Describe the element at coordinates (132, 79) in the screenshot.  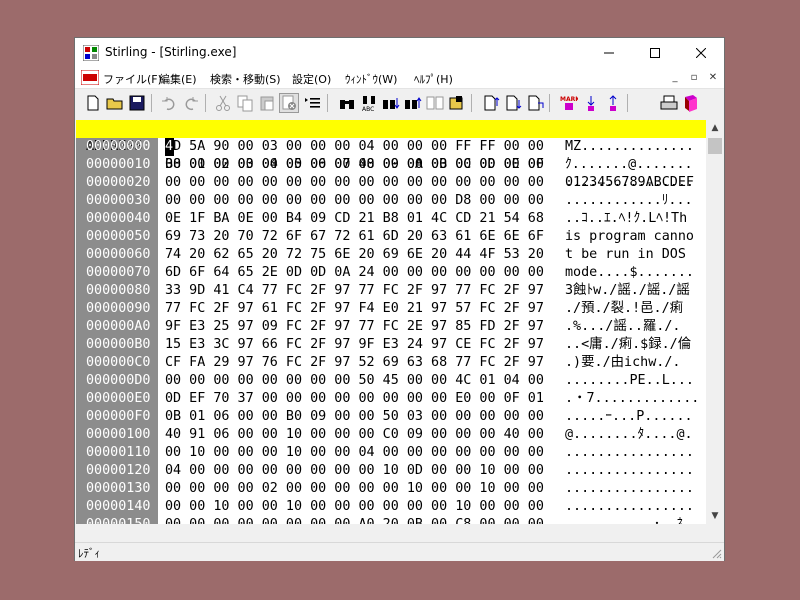
I see `menu-file: ファイル(F)` at that location.